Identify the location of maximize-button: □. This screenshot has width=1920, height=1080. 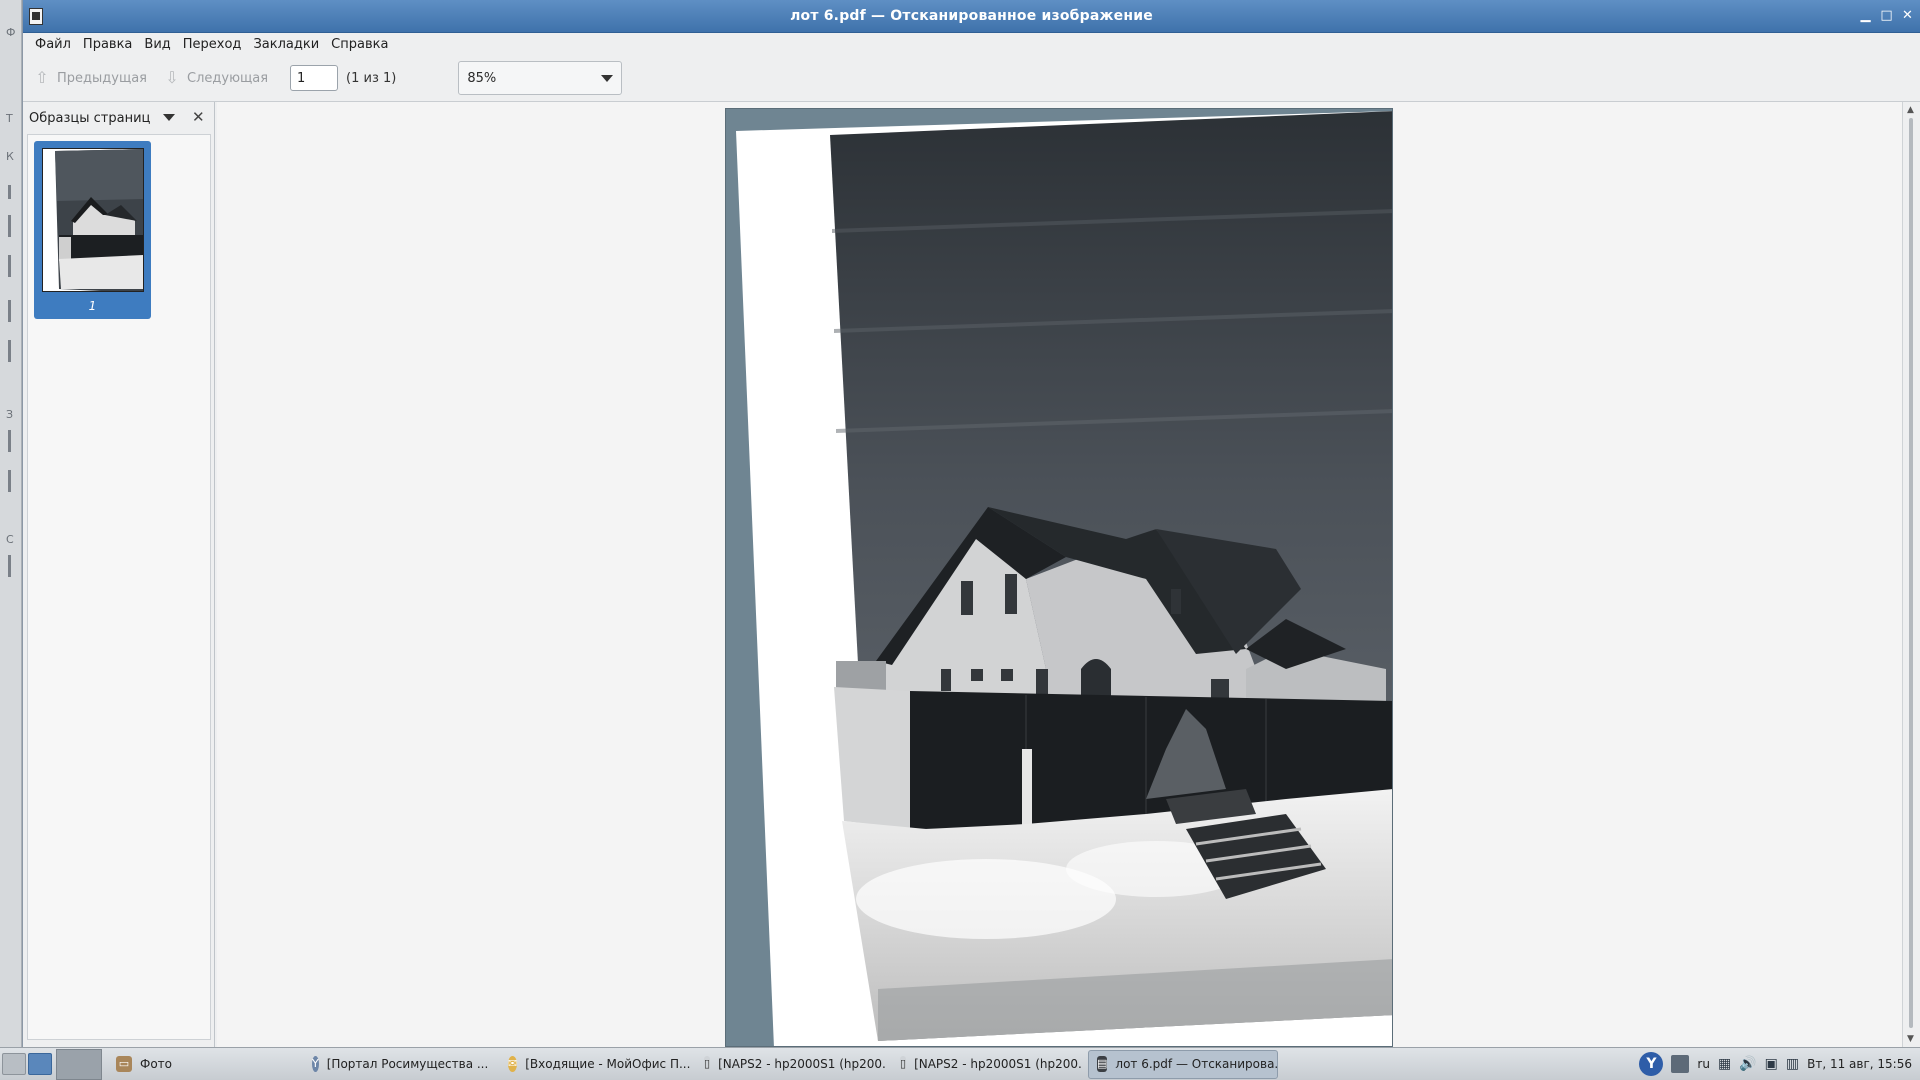
(1886, 16).